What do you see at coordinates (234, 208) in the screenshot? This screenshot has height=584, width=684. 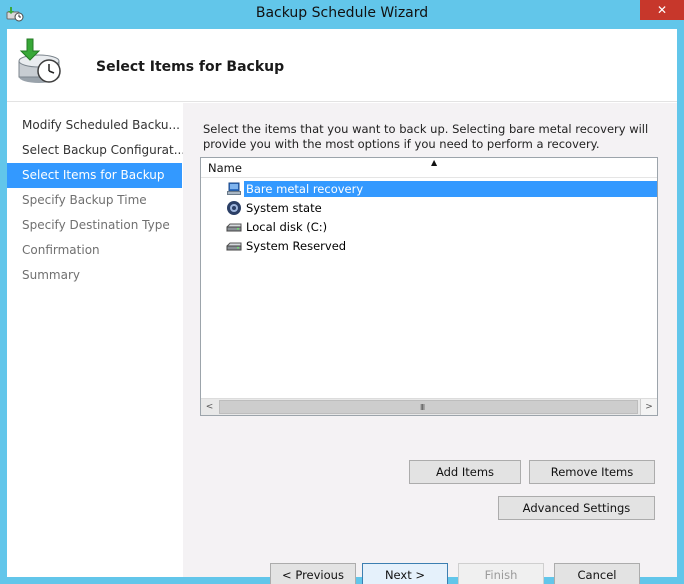 I see `system-state-icon` at bounding box center [234, 208].